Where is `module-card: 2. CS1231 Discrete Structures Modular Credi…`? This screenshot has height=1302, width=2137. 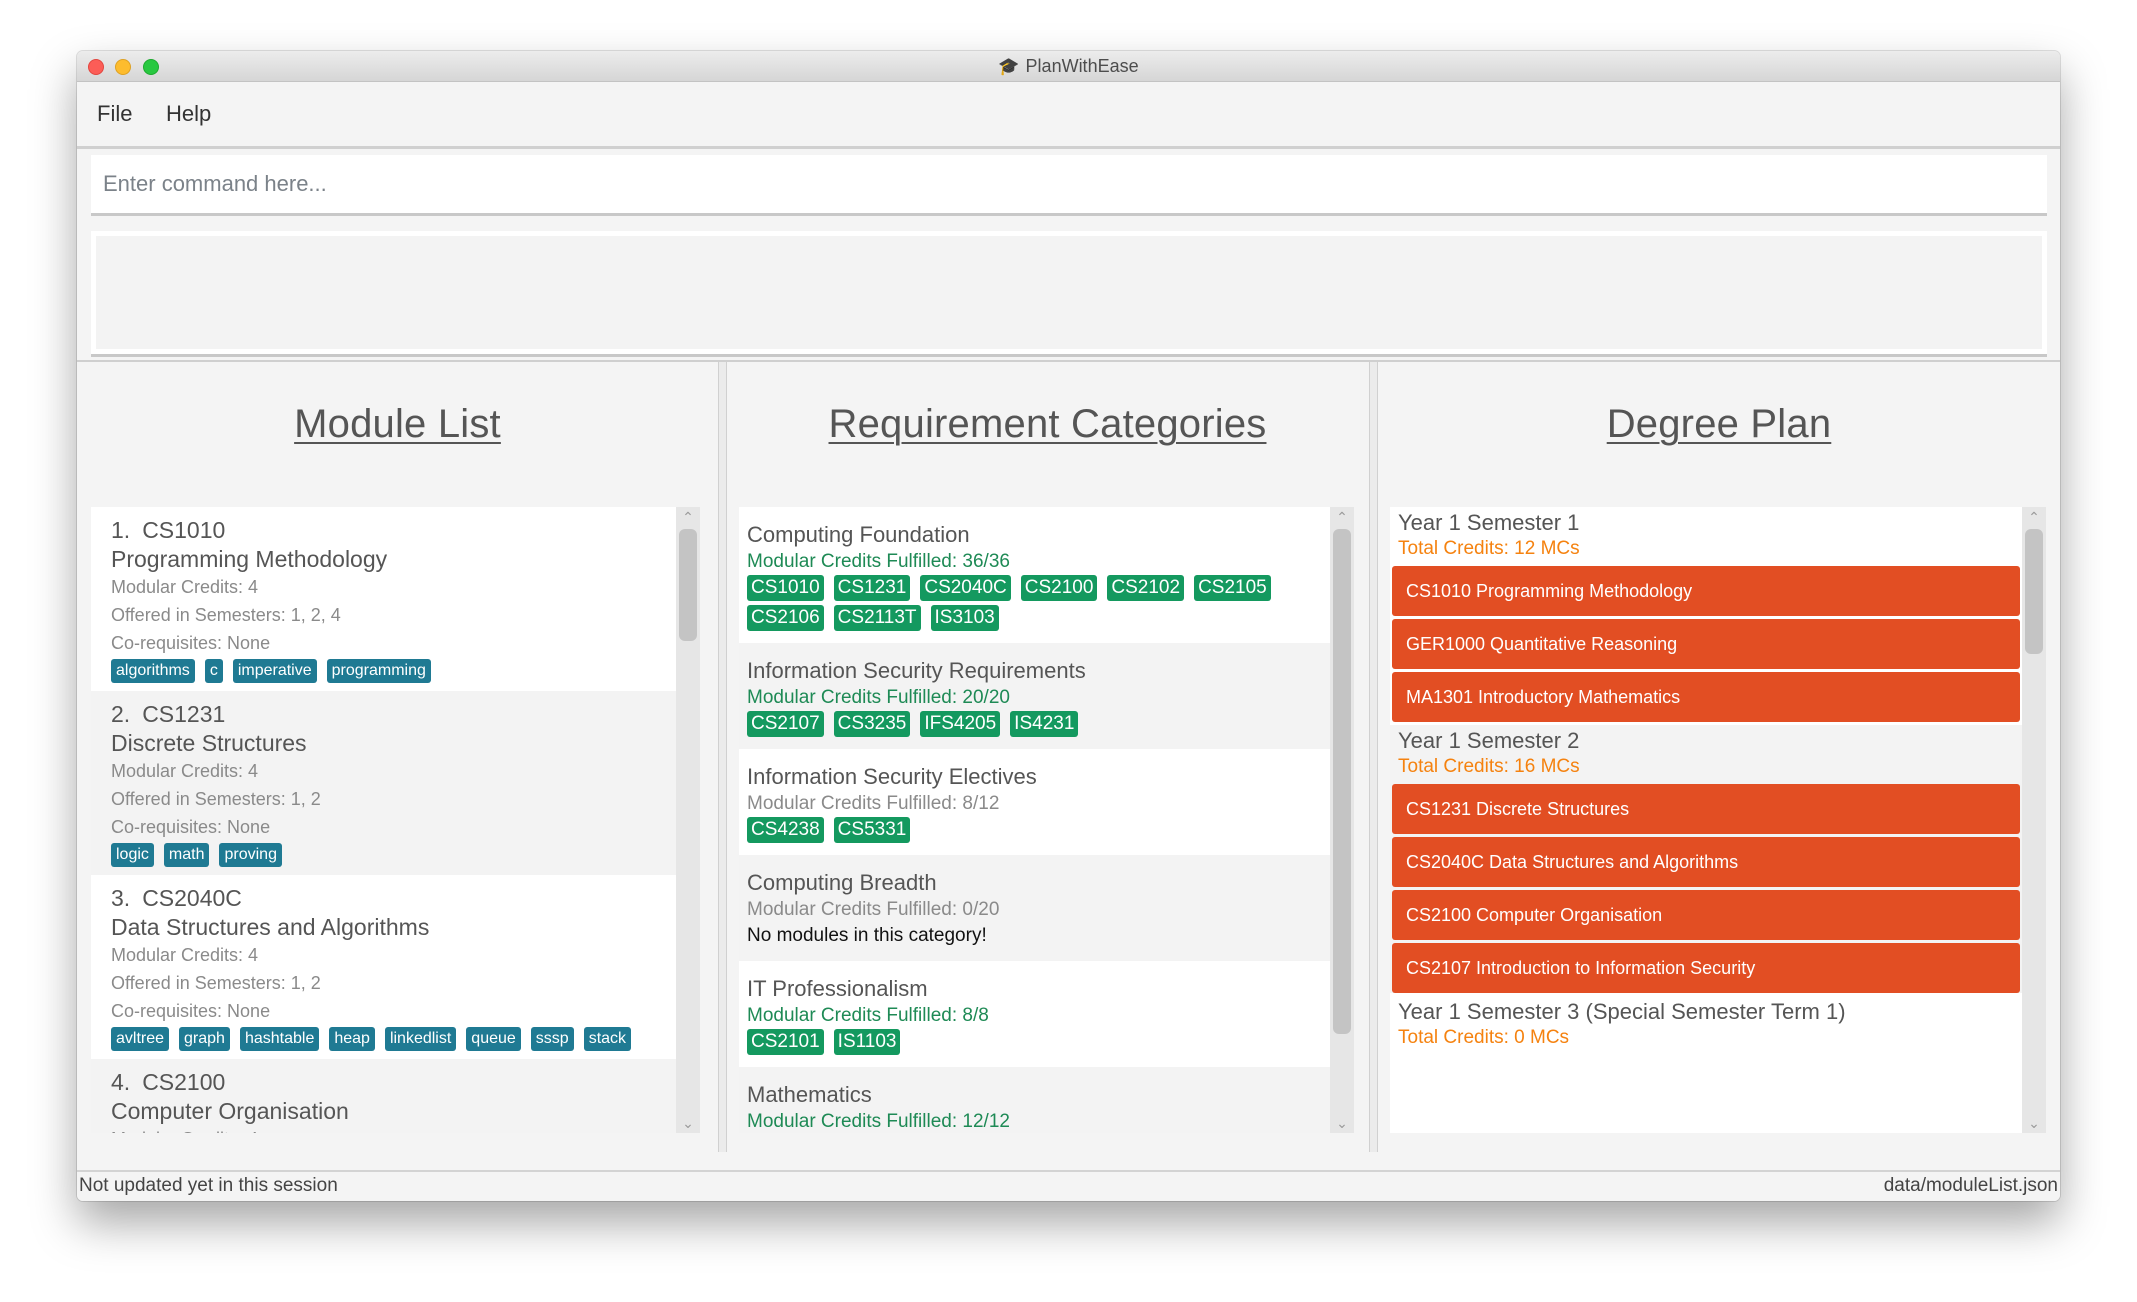 module-card: 2. CS1231 Discrete Structures Modular Credi… is located at coordinates (383, 783).